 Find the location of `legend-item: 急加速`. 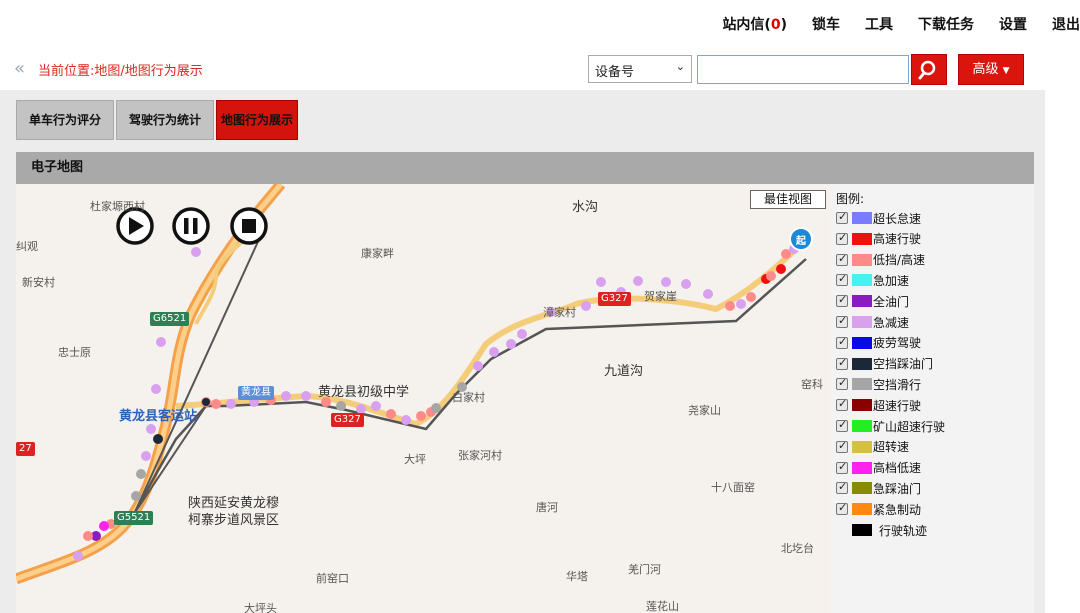

legend-item: 急加速 is located at coordinates (872, 280).